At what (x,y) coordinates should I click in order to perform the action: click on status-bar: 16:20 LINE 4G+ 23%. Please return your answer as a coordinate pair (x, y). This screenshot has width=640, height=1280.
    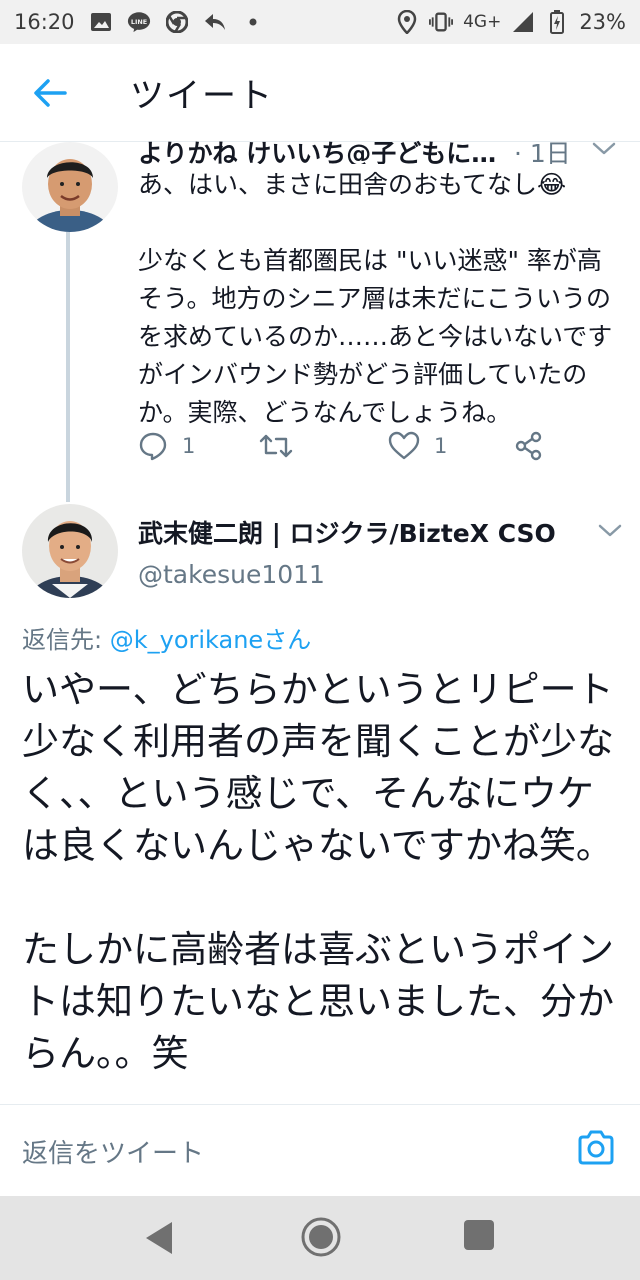
    Looking at the image, I should click on (320, 22).